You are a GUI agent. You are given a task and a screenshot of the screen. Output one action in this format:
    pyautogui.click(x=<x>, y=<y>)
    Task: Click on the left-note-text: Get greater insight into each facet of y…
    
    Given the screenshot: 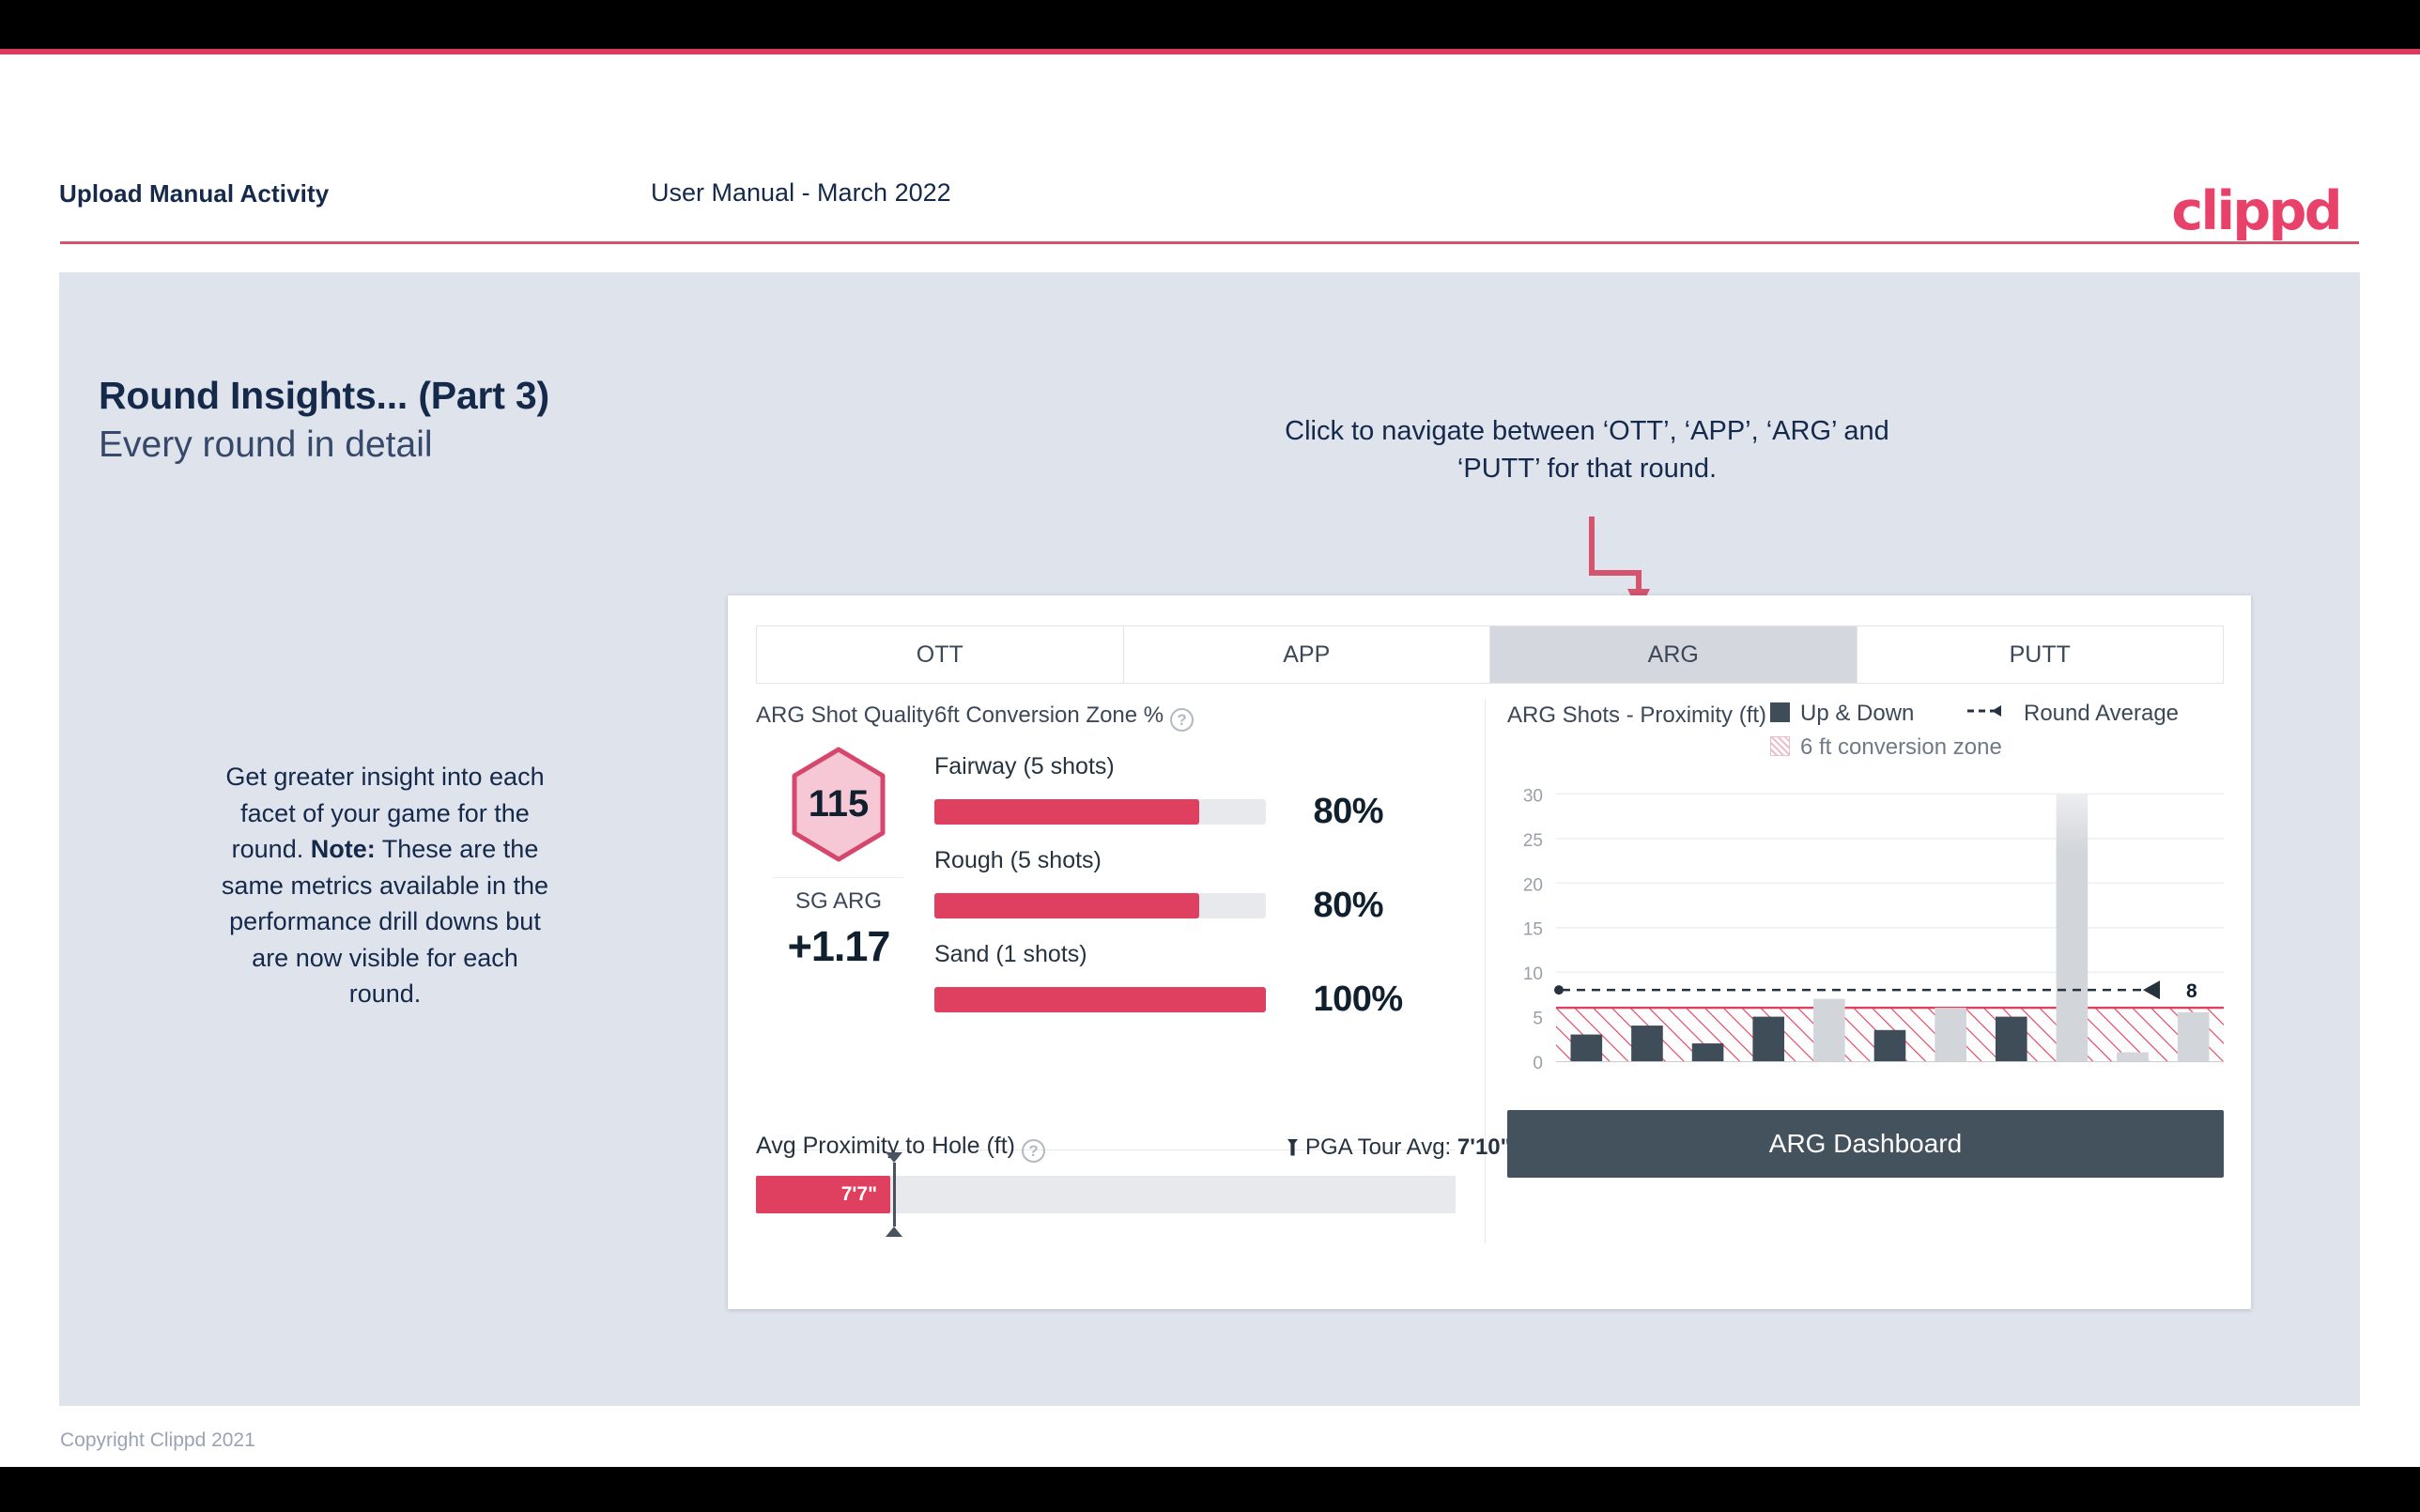 What is the action you would take?
    pyautogui.click(x=385, y=886)
    